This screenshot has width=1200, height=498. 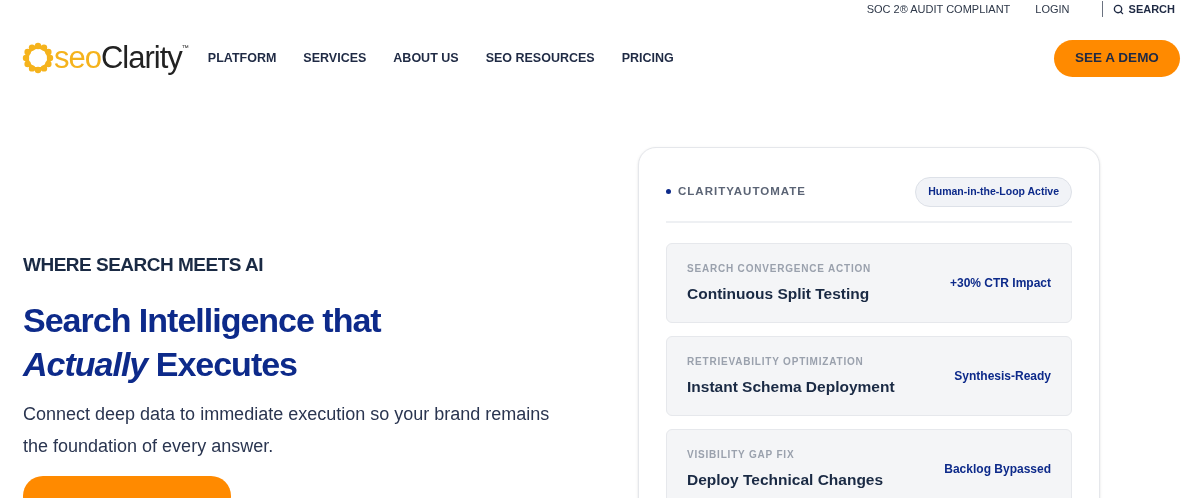 What do you see at coordinates (785, 479) in the screenshot?
I see `action-title: Deploy Technical Changes` at bounding box center [785, 479].